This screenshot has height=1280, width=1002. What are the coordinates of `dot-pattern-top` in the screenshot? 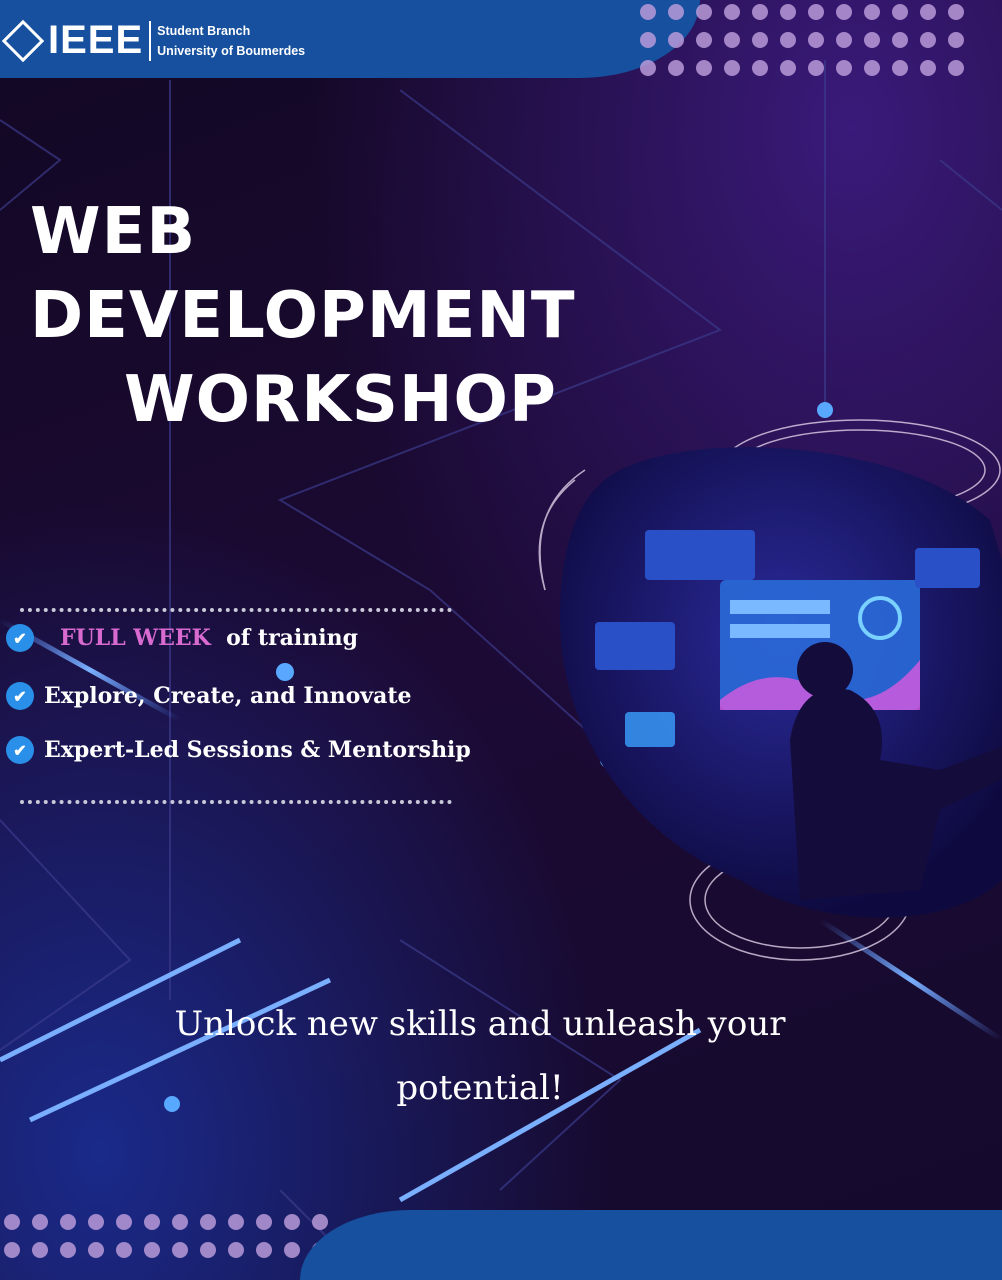 It's located at (802, 40).